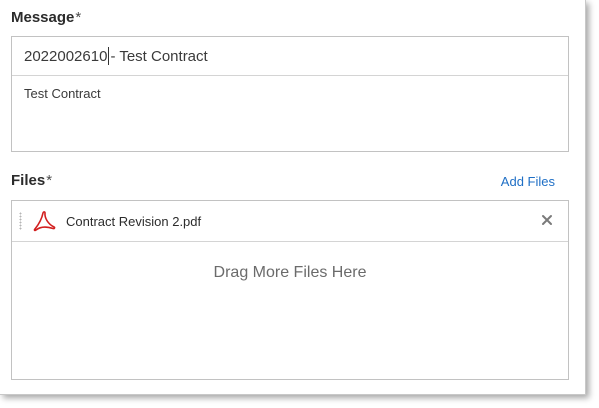 This screenshot has width=599, height=408. What do you see at coordinates (43, 17) in the screenshot?
I see `message-label-text: Message` at bounding box center [43, 17].